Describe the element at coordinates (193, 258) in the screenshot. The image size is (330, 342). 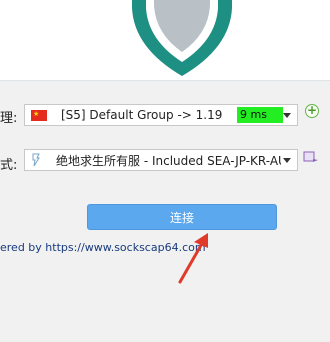
I see `annotation-arrow` at that location.